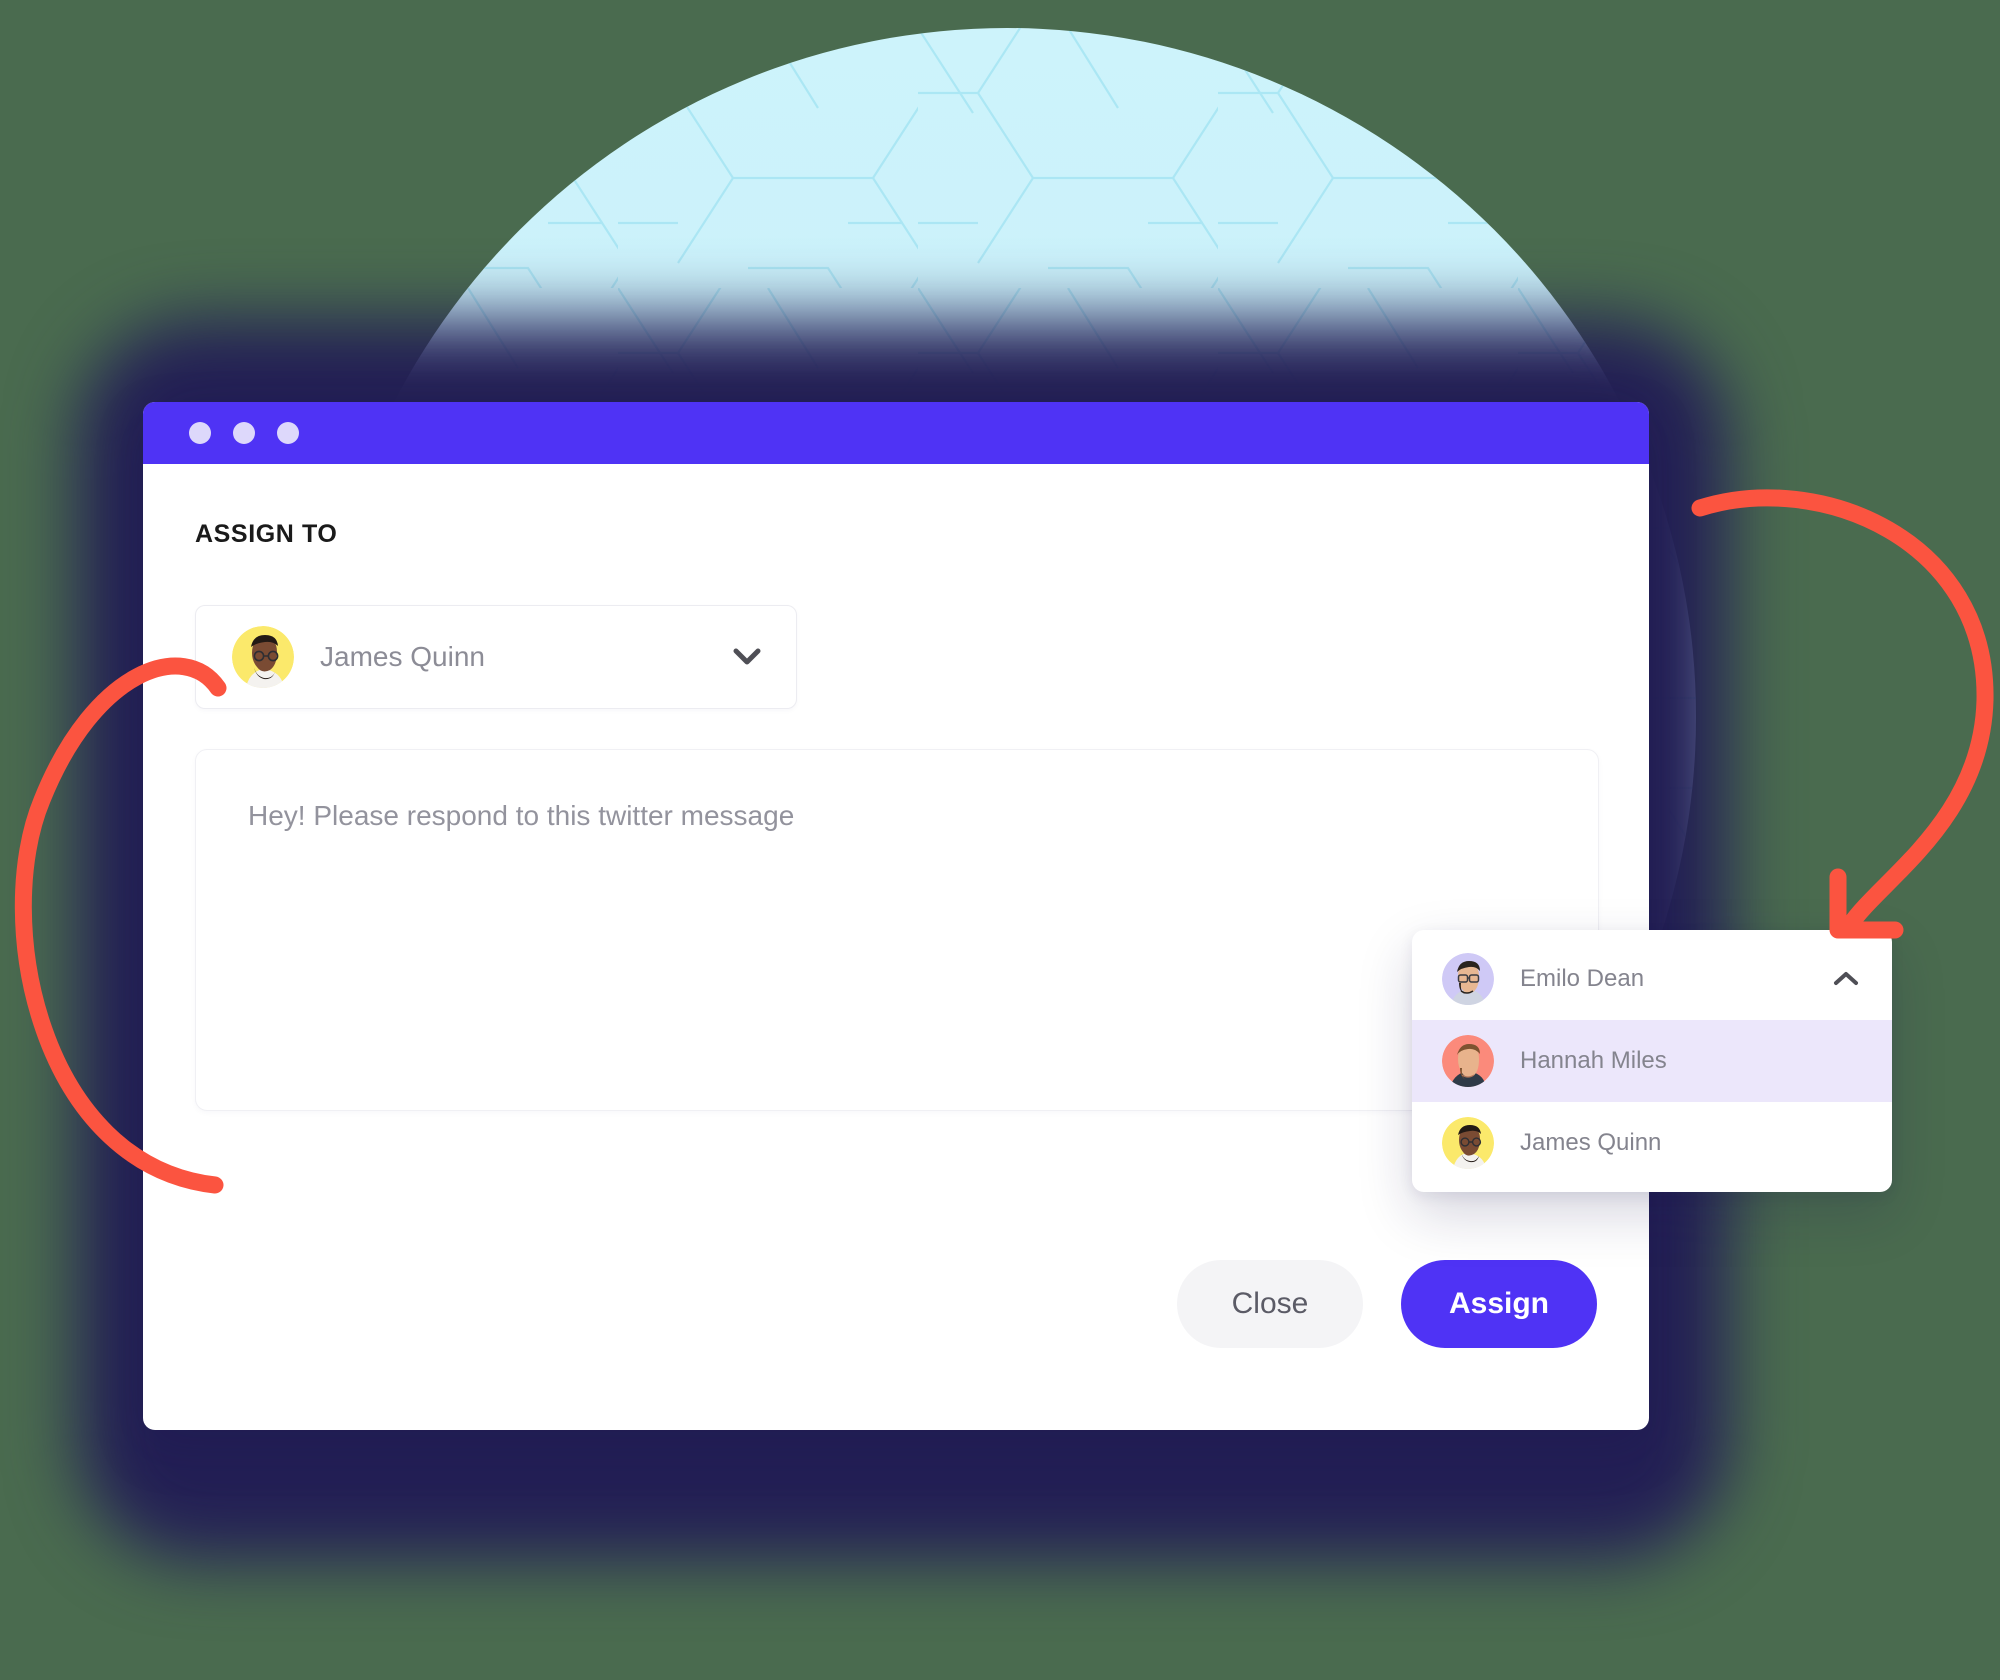  Describe the element at coordinates (402, 656) in the screenshot. I see `assignee-select-value: James Quinn` at that location.